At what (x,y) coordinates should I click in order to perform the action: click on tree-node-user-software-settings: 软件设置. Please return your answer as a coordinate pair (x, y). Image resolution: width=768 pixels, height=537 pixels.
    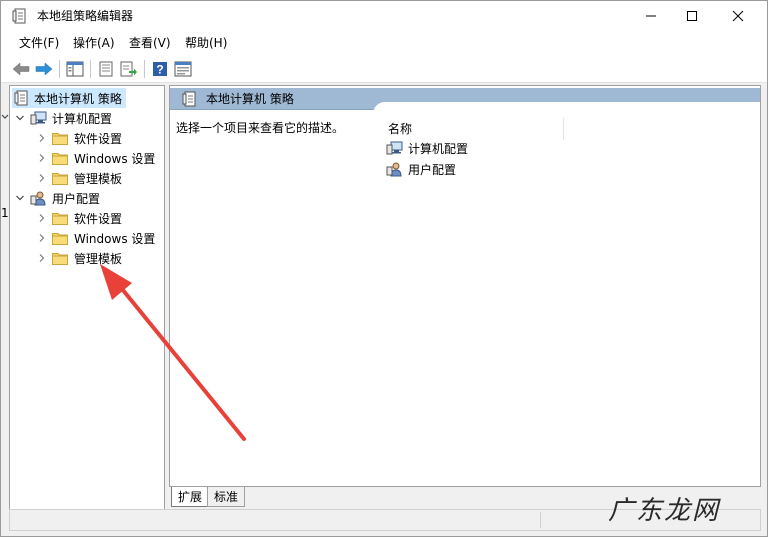
    Looking at the image, I should click on (79, 218).